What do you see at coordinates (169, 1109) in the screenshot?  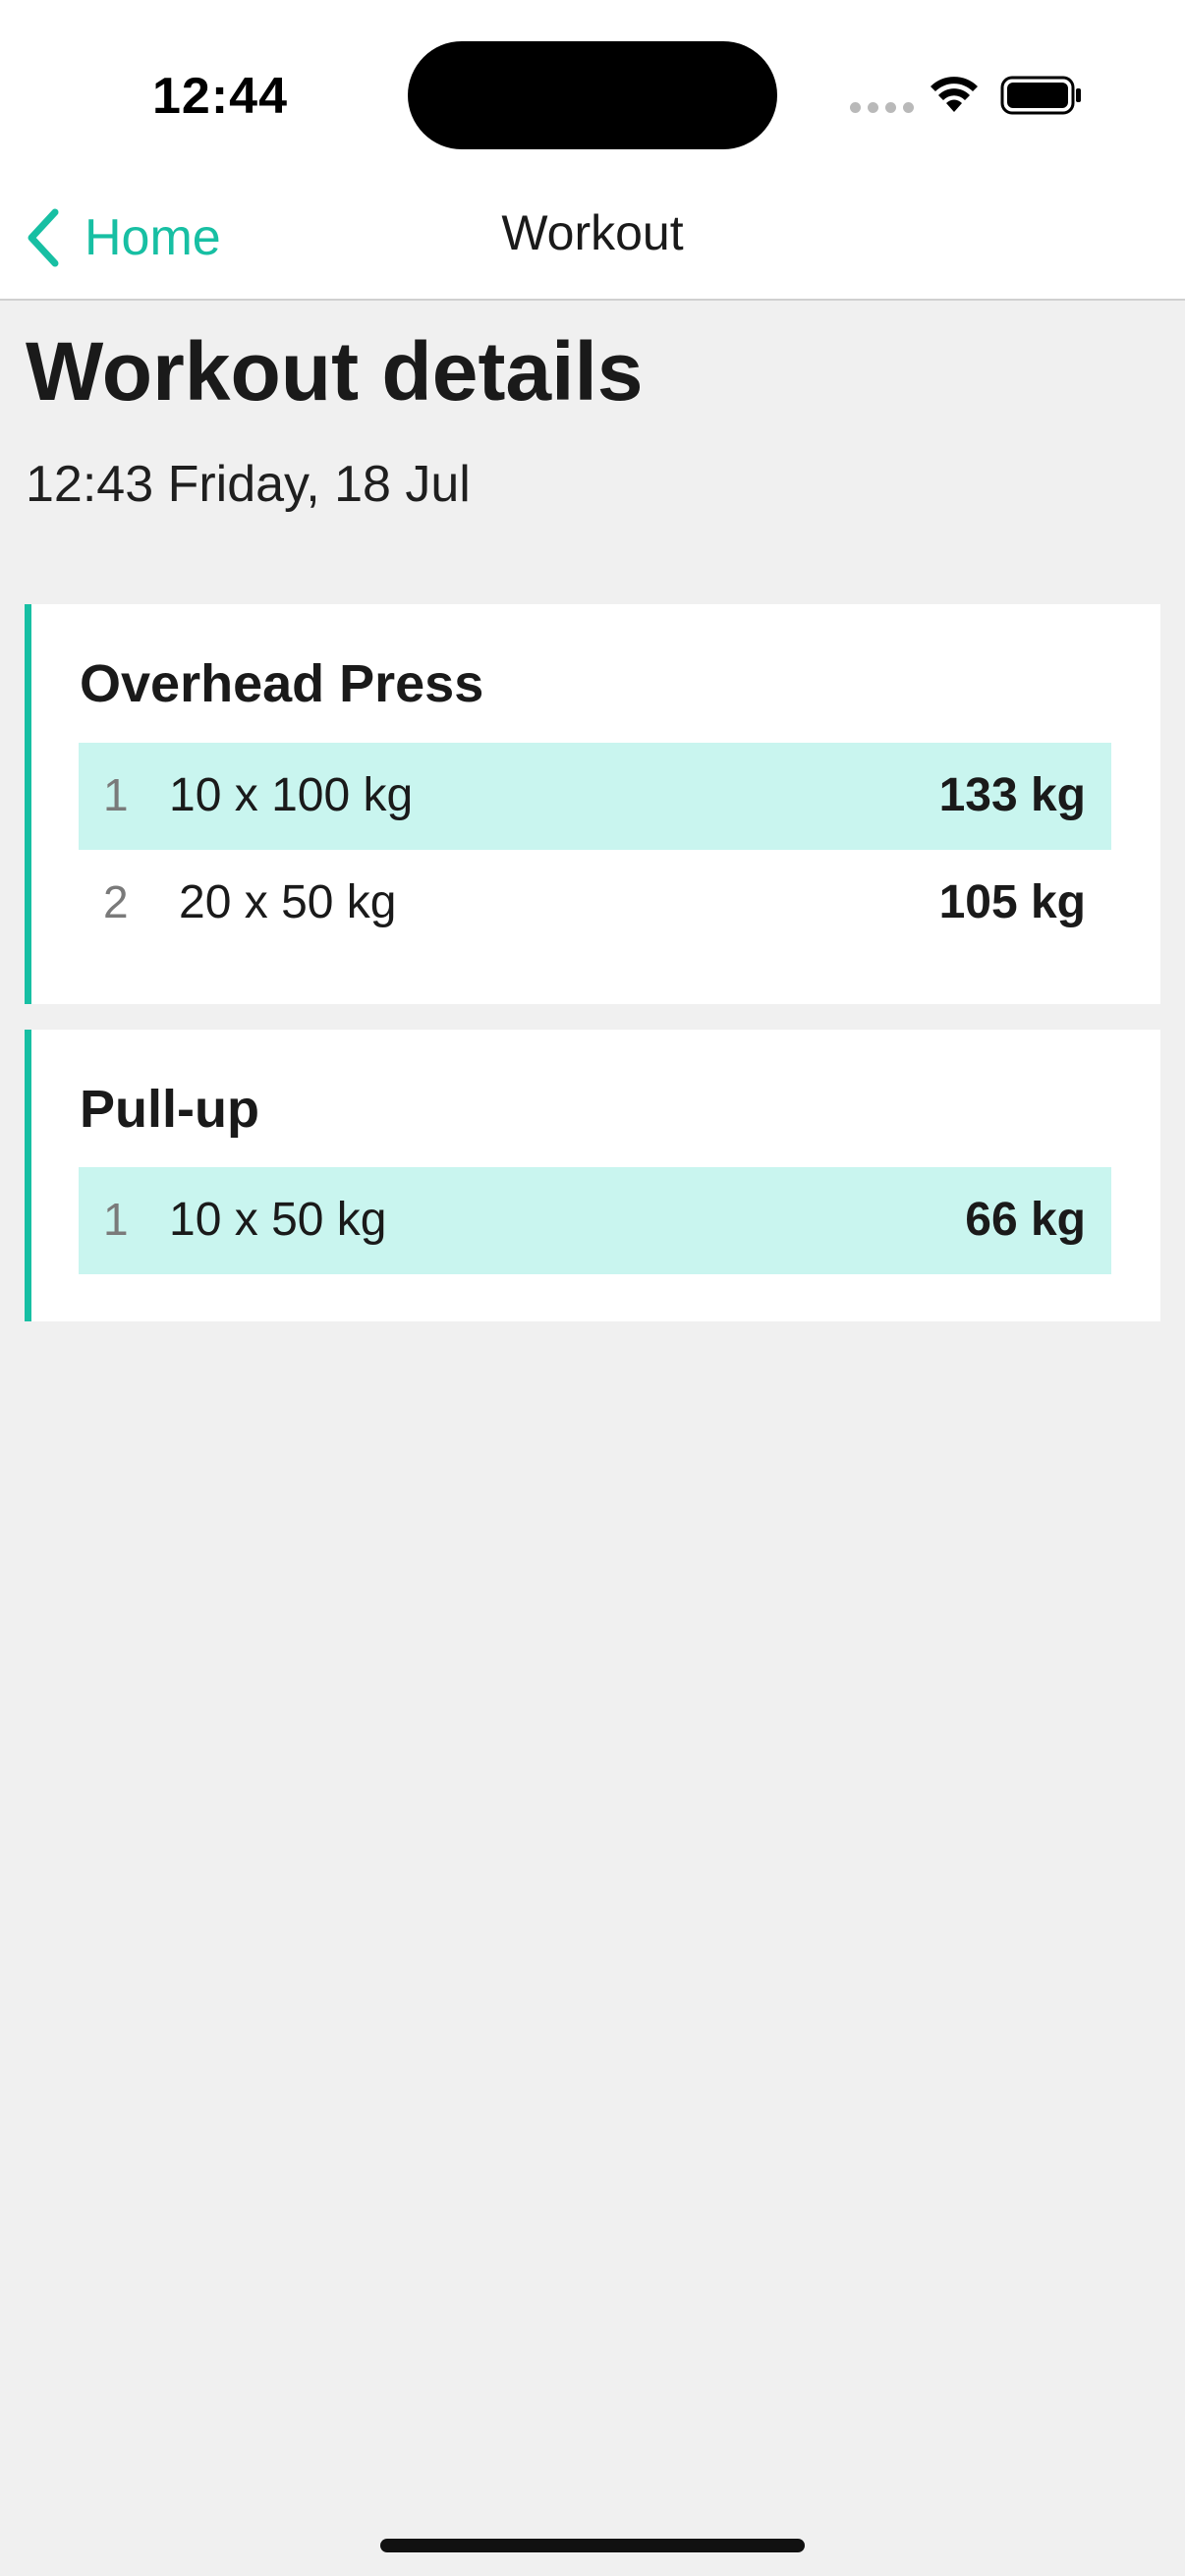 I see `exercise-name: Pull-up` at bounding box center [169, 1109].